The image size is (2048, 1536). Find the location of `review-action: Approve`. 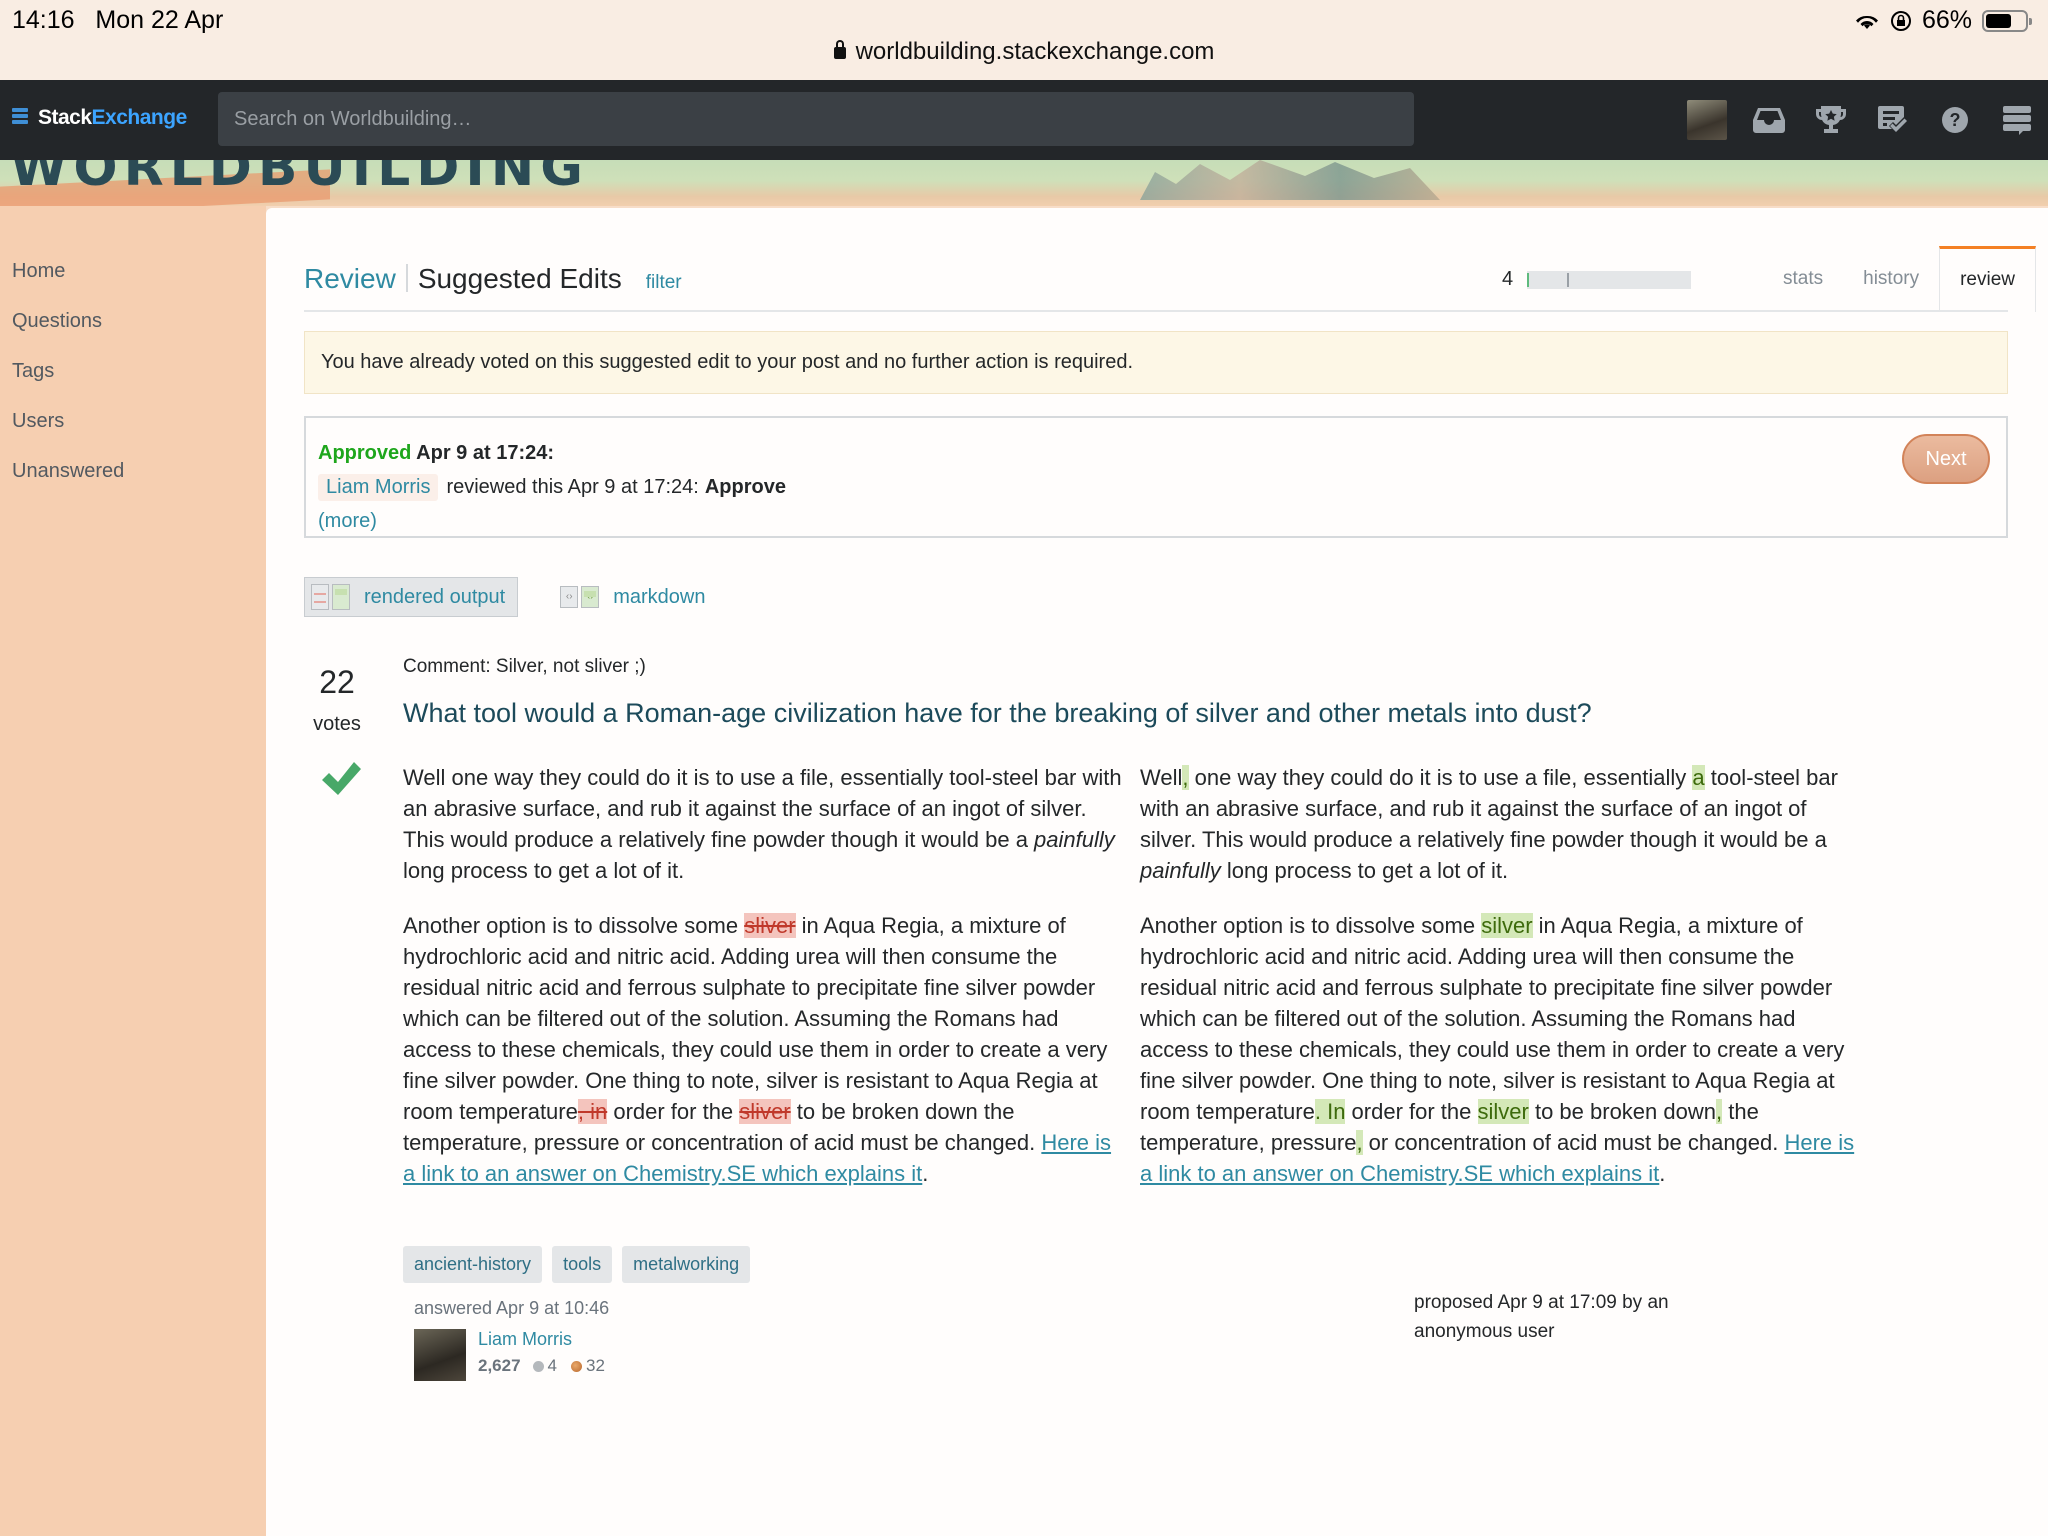

review-action: Approve is located at coordinates (745, 487).